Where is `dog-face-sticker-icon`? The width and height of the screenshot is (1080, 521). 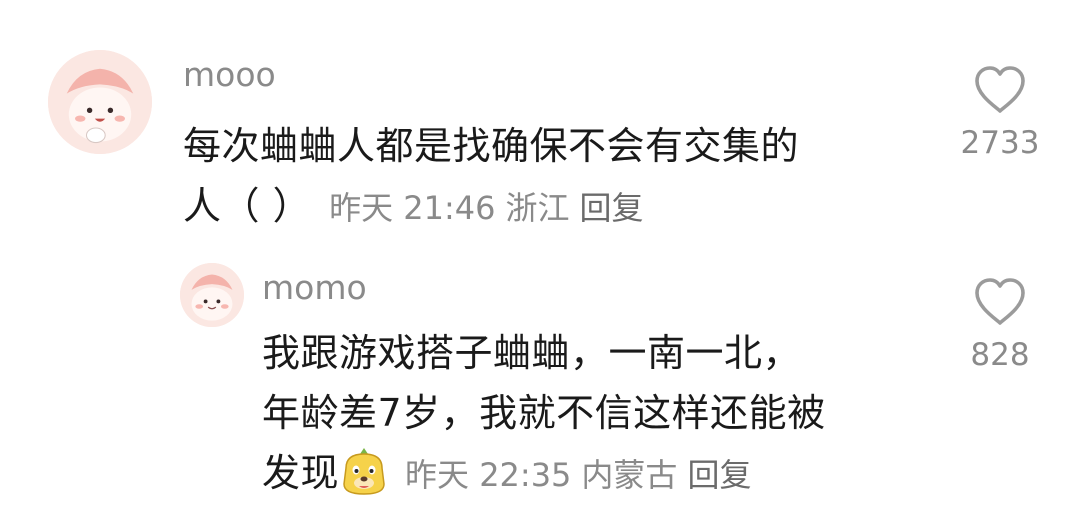
dog-face-sticker-icon is located at coordinates (364, 471).